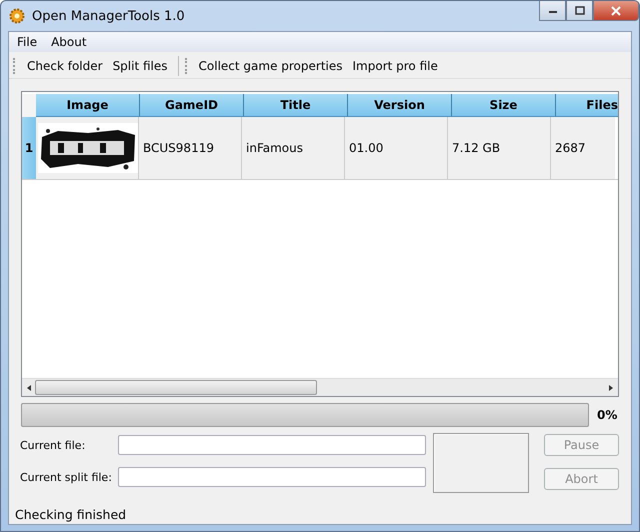  I want to click on close-icon, so click(616, 11).